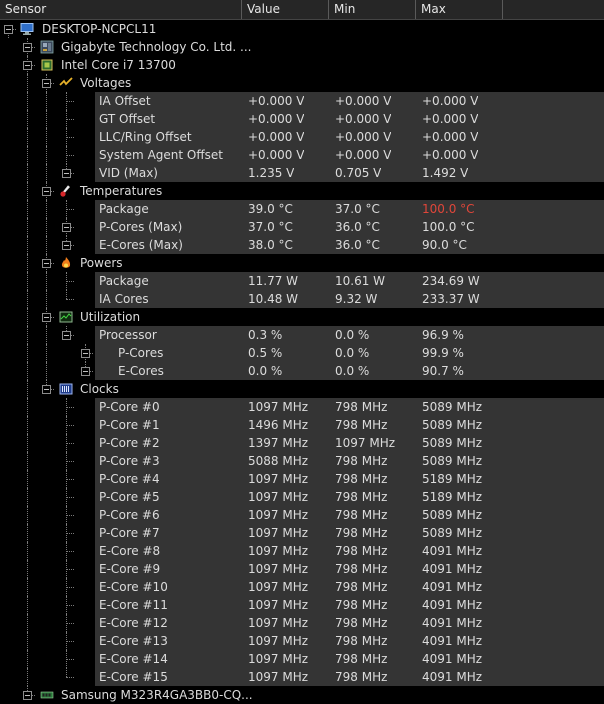  I want to click on sensor-value: 11.77 W, so click(273, 281).